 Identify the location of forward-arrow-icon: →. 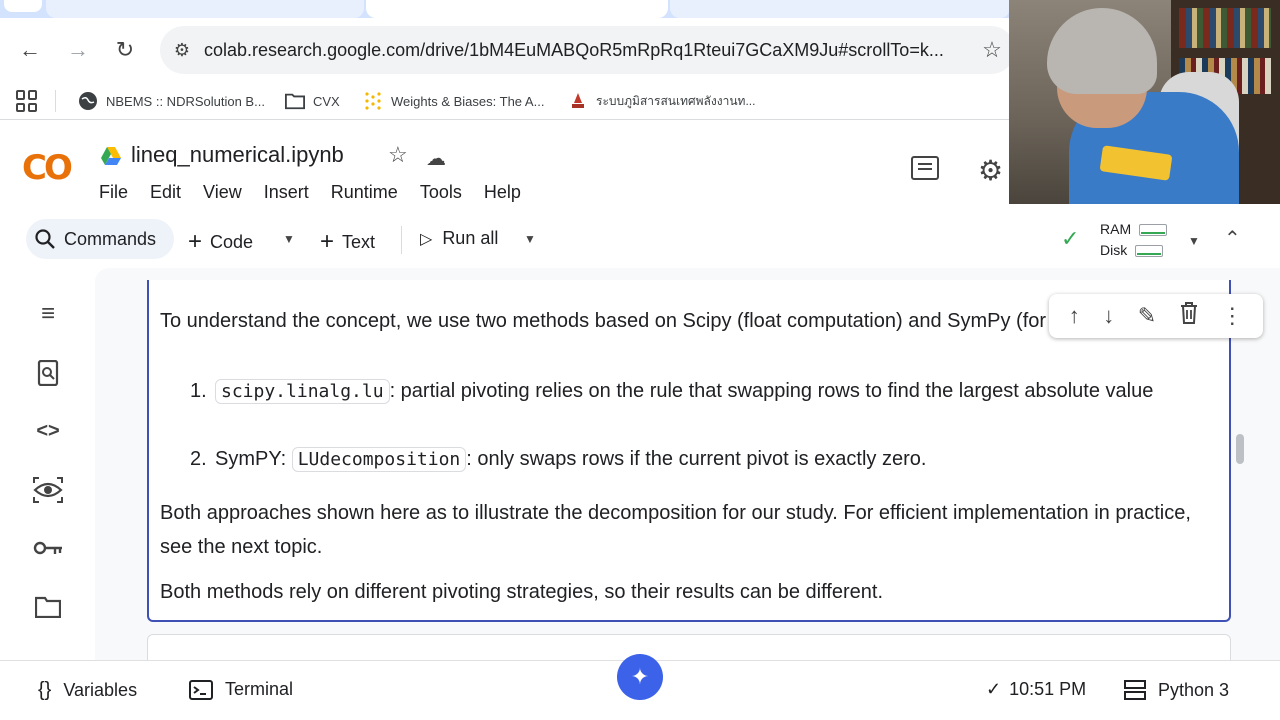
(78, 50).